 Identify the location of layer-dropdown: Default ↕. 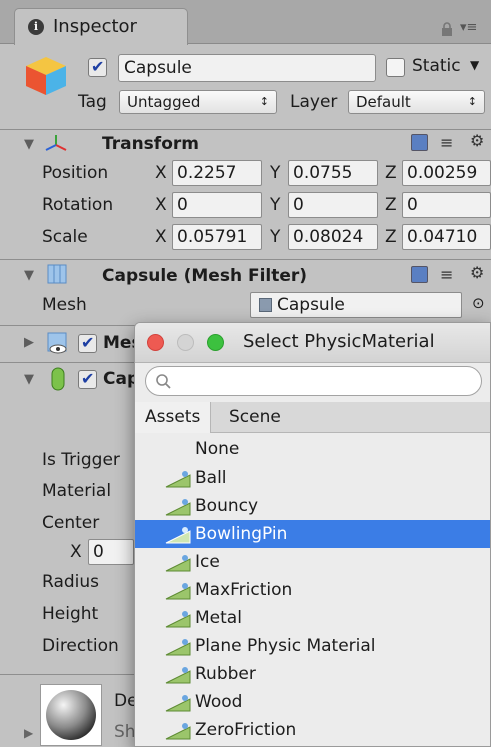
(416, 102).